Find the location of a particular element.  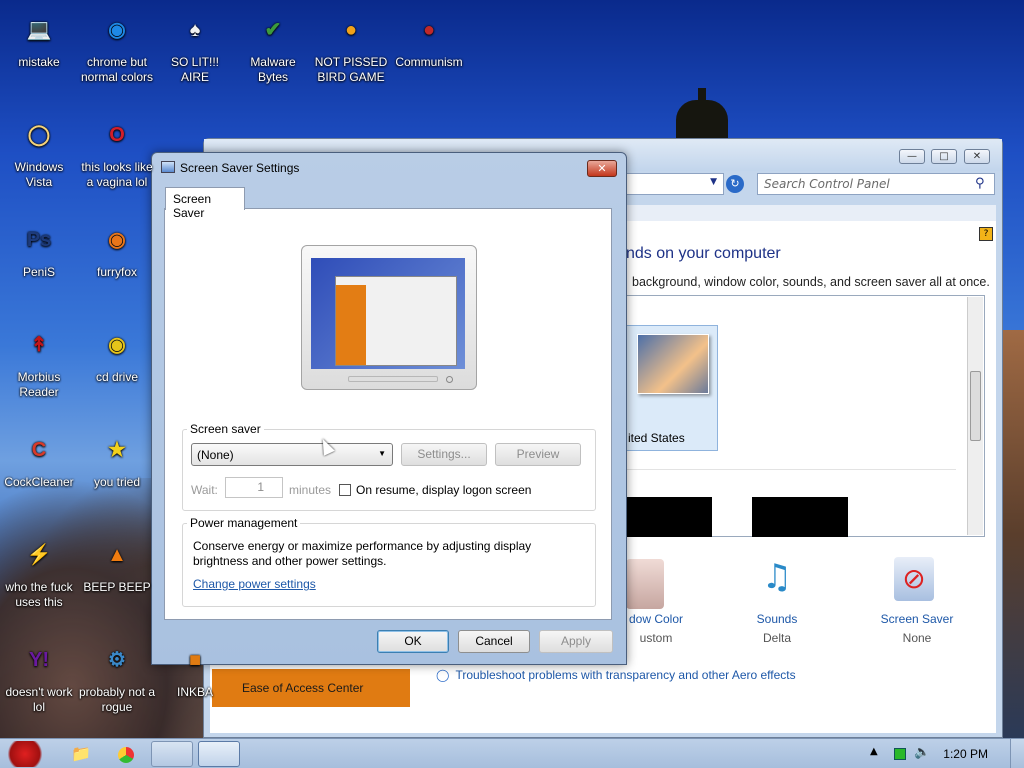

desktop-icon-label: PeniS is located at coordinates (39, 272).